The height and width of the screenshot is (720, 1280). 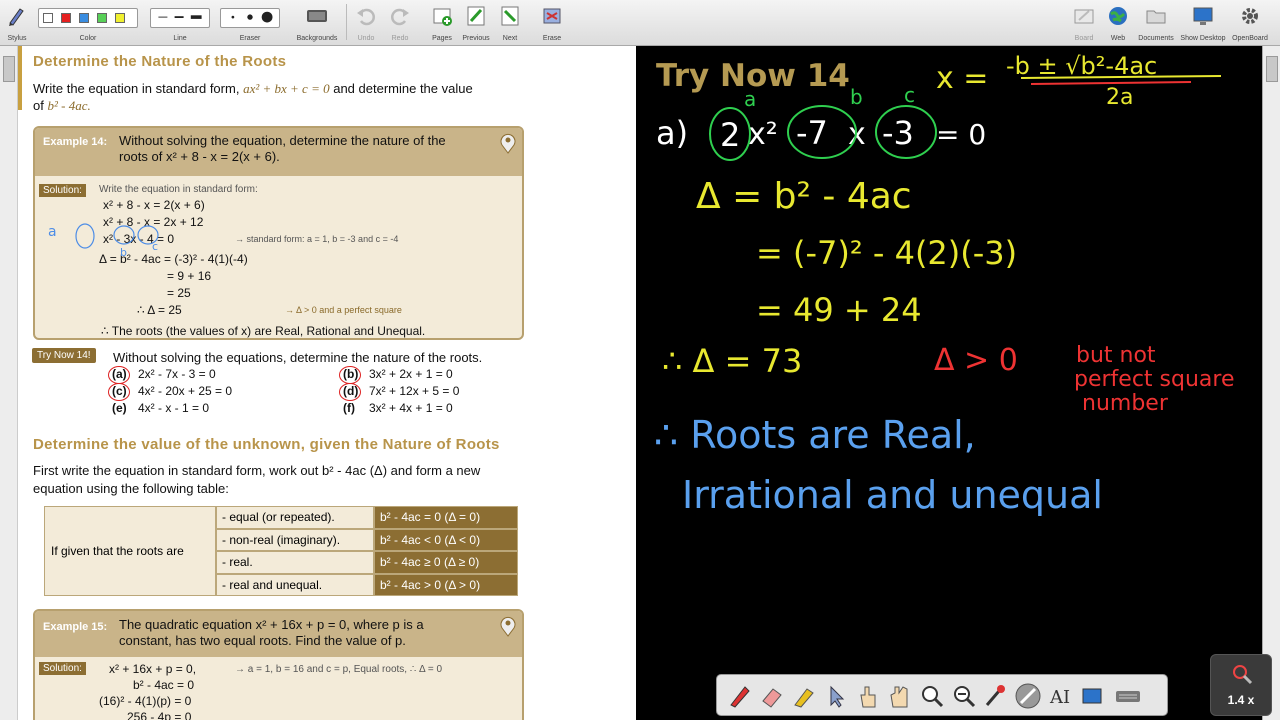 What do you see at coordinates (1084, 16) in the screenshot?
I see `board-icon` at bounding box center [1084, 16].